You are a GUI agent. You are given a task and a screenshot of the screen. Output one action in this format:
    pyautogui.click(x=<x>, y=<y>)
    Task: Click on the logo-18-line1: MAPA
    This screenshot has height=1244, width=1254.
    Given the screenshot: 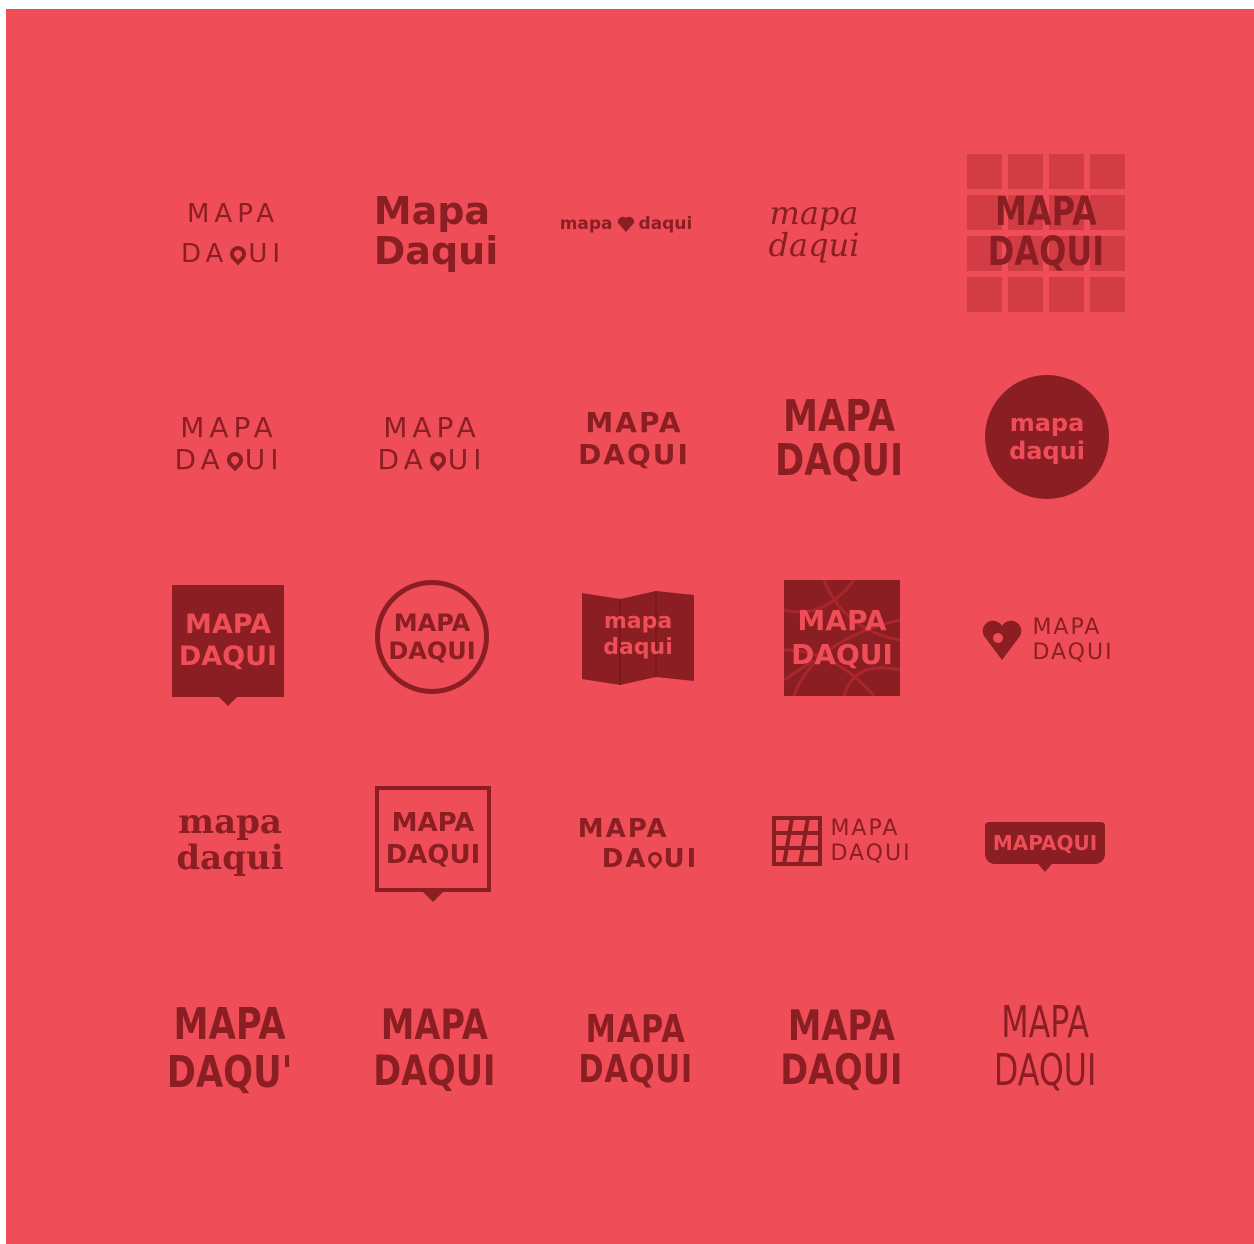 What is the action you would take?
    pyautogui.click(x=623, y=829)
    